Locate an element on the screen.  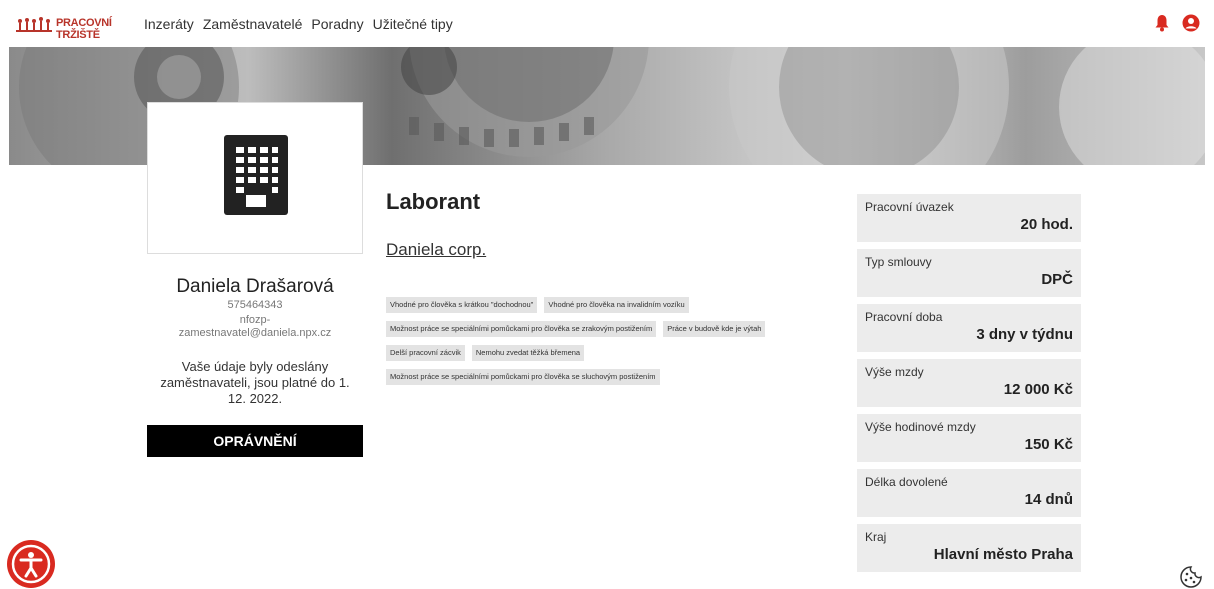
detail-label: Délka dovolené is located at coordinates (906, 482).